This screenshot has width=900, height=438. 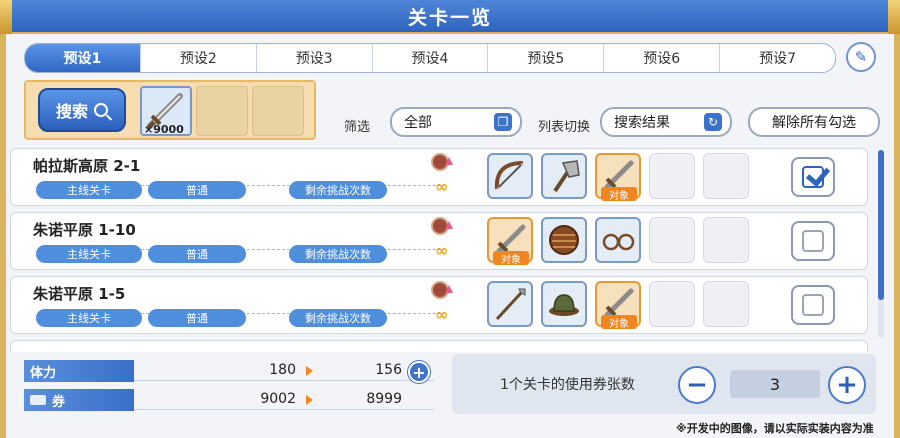 I want to click on filter-value: 全部, so click(x=418, y=123).